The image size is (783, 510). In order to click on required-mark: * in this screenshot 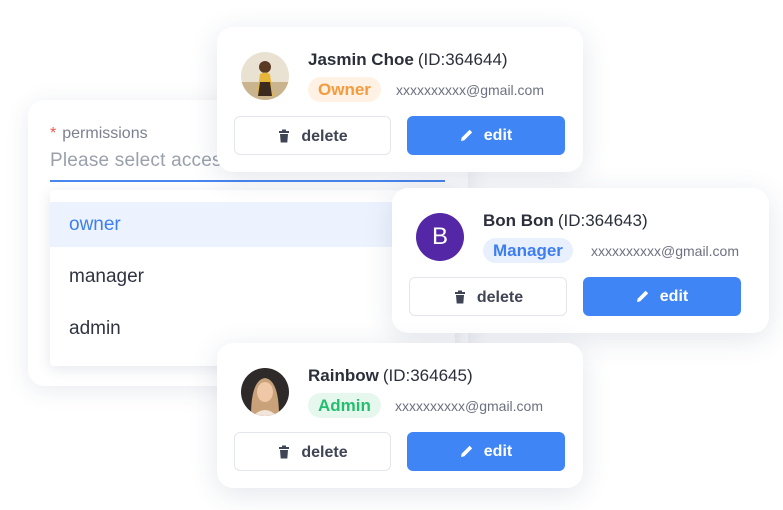, I will do `click(53, 133)`.